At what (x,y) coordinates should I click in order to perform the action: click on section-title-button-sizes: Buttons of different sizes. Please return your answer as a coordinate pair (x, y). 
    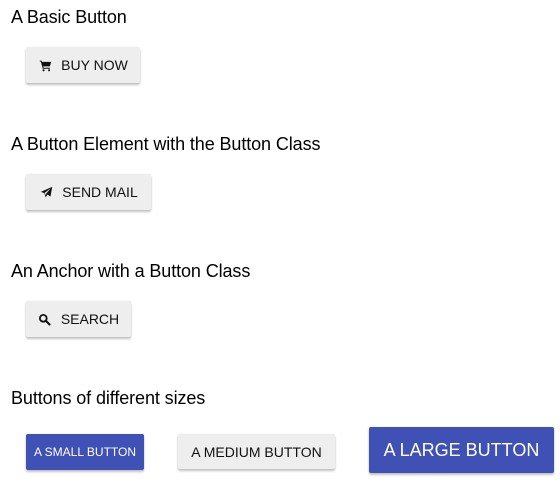
    Looking at the image, I should click on (108, 398).